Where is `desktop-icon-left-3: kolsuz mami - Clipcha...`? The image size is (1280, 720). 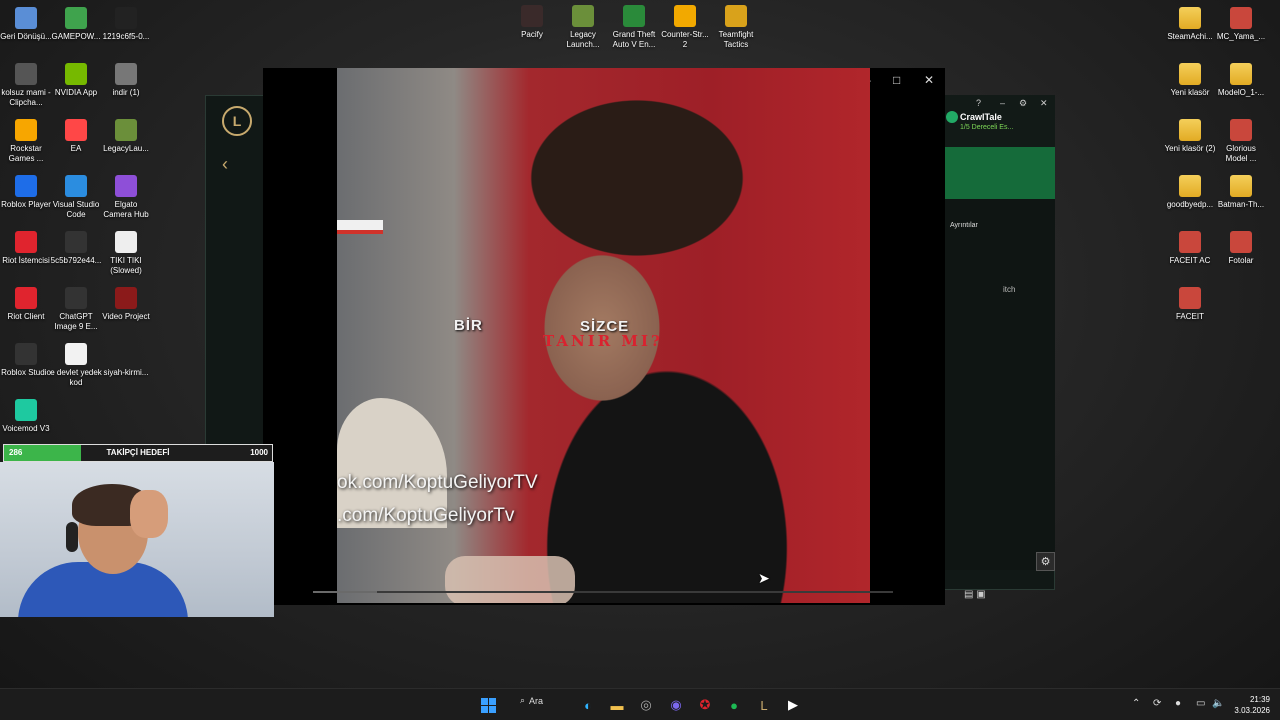
desktop-icon-left-3: kolsuz mami - Clipcha... is located at coordinates (26, 85).